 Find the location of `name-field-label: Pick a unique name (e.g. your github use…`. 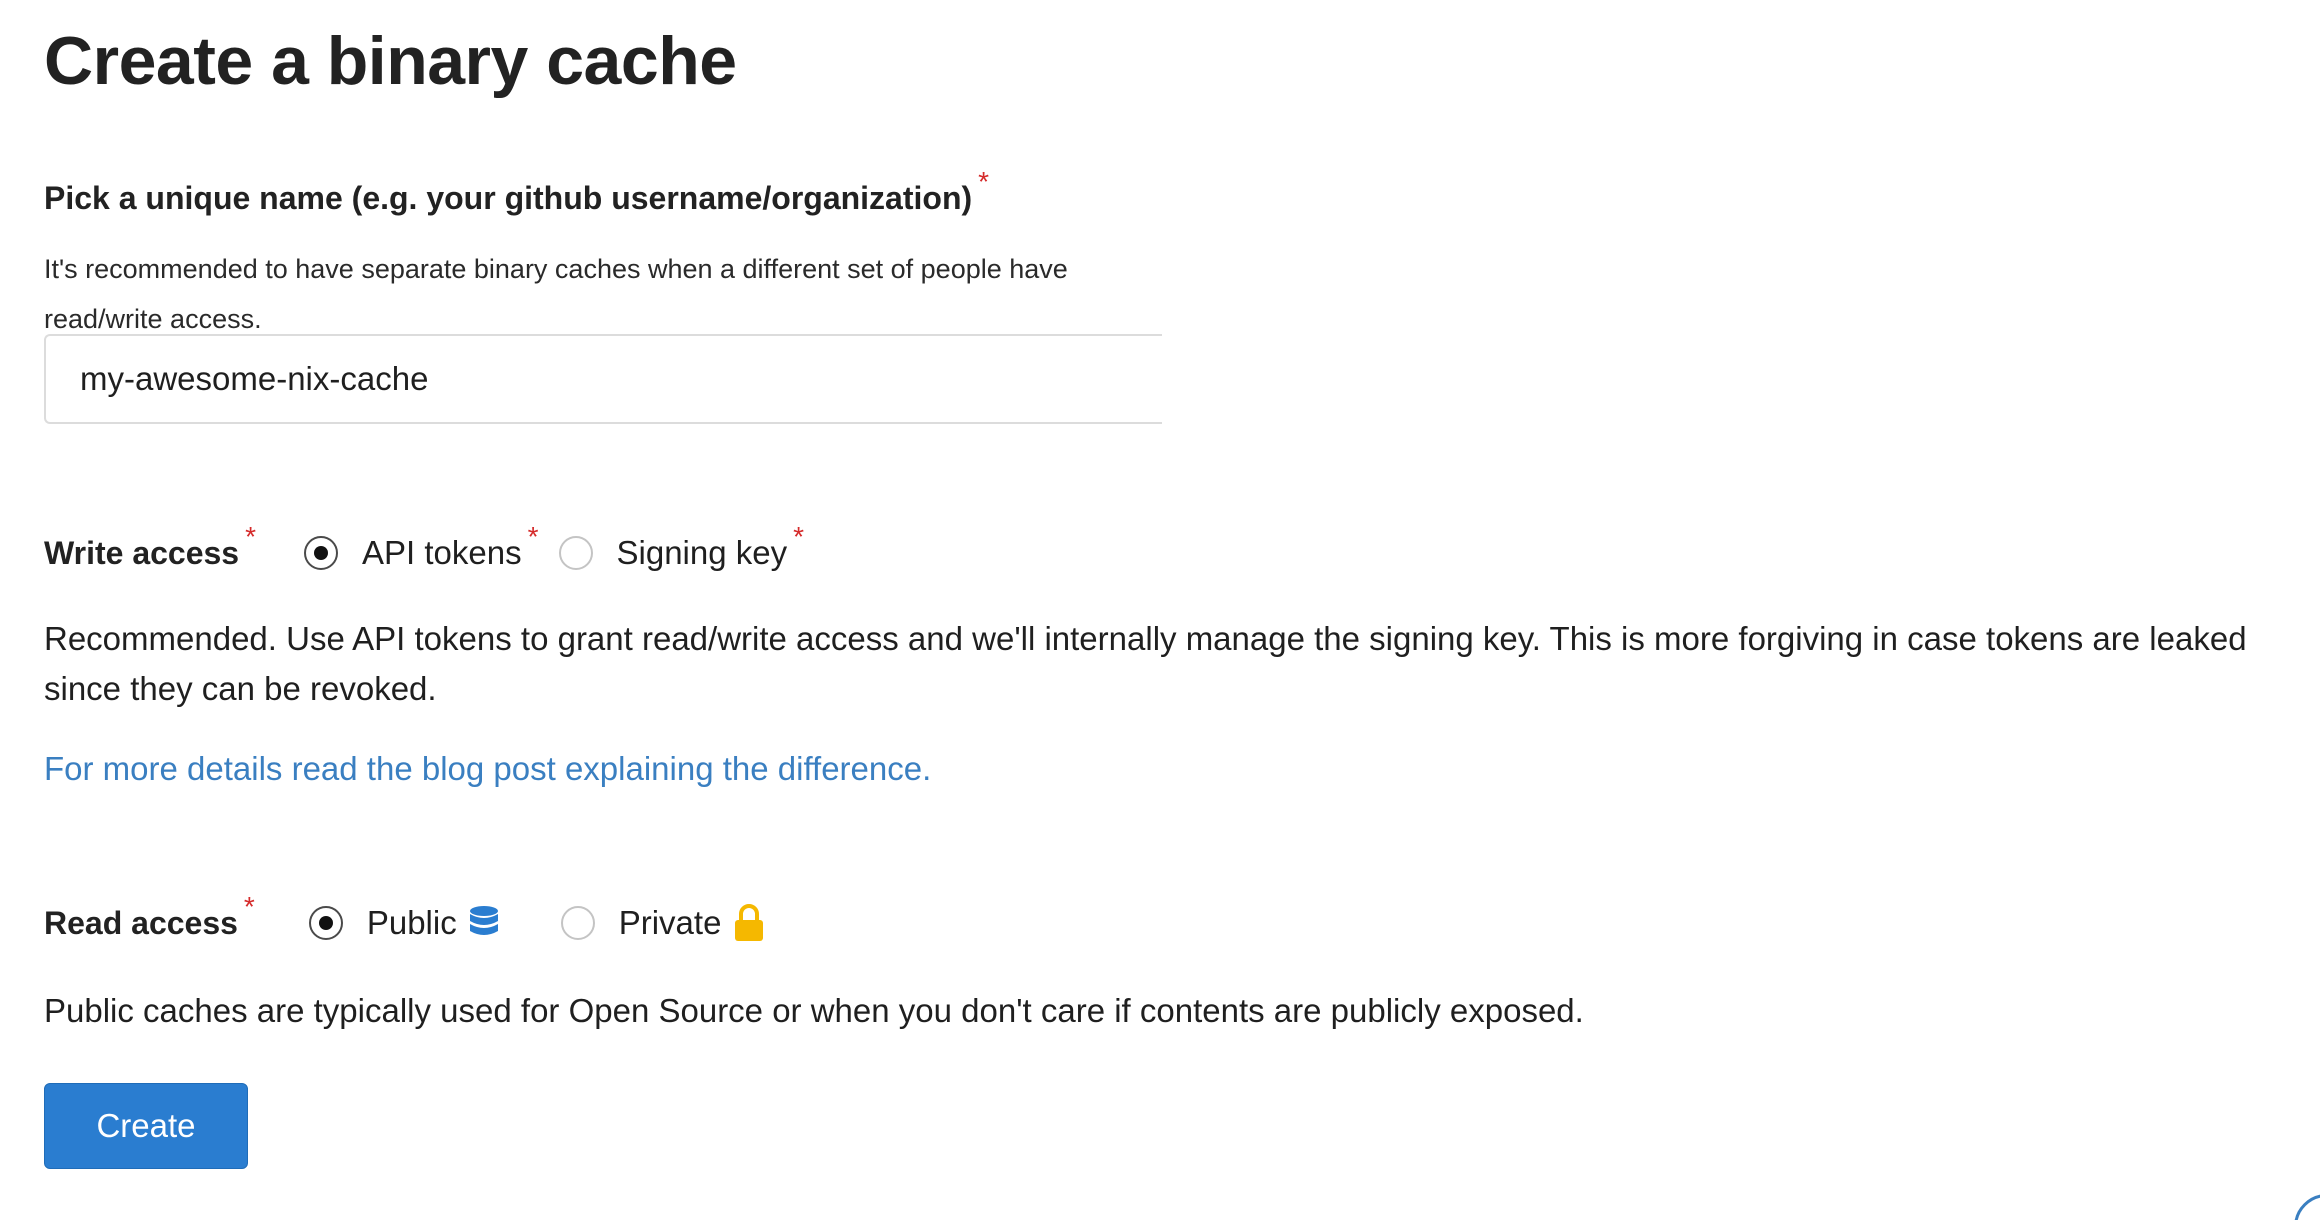

name-field-label: Pick a unique name (e.g. your github use… is located at coordinates (516, 191).